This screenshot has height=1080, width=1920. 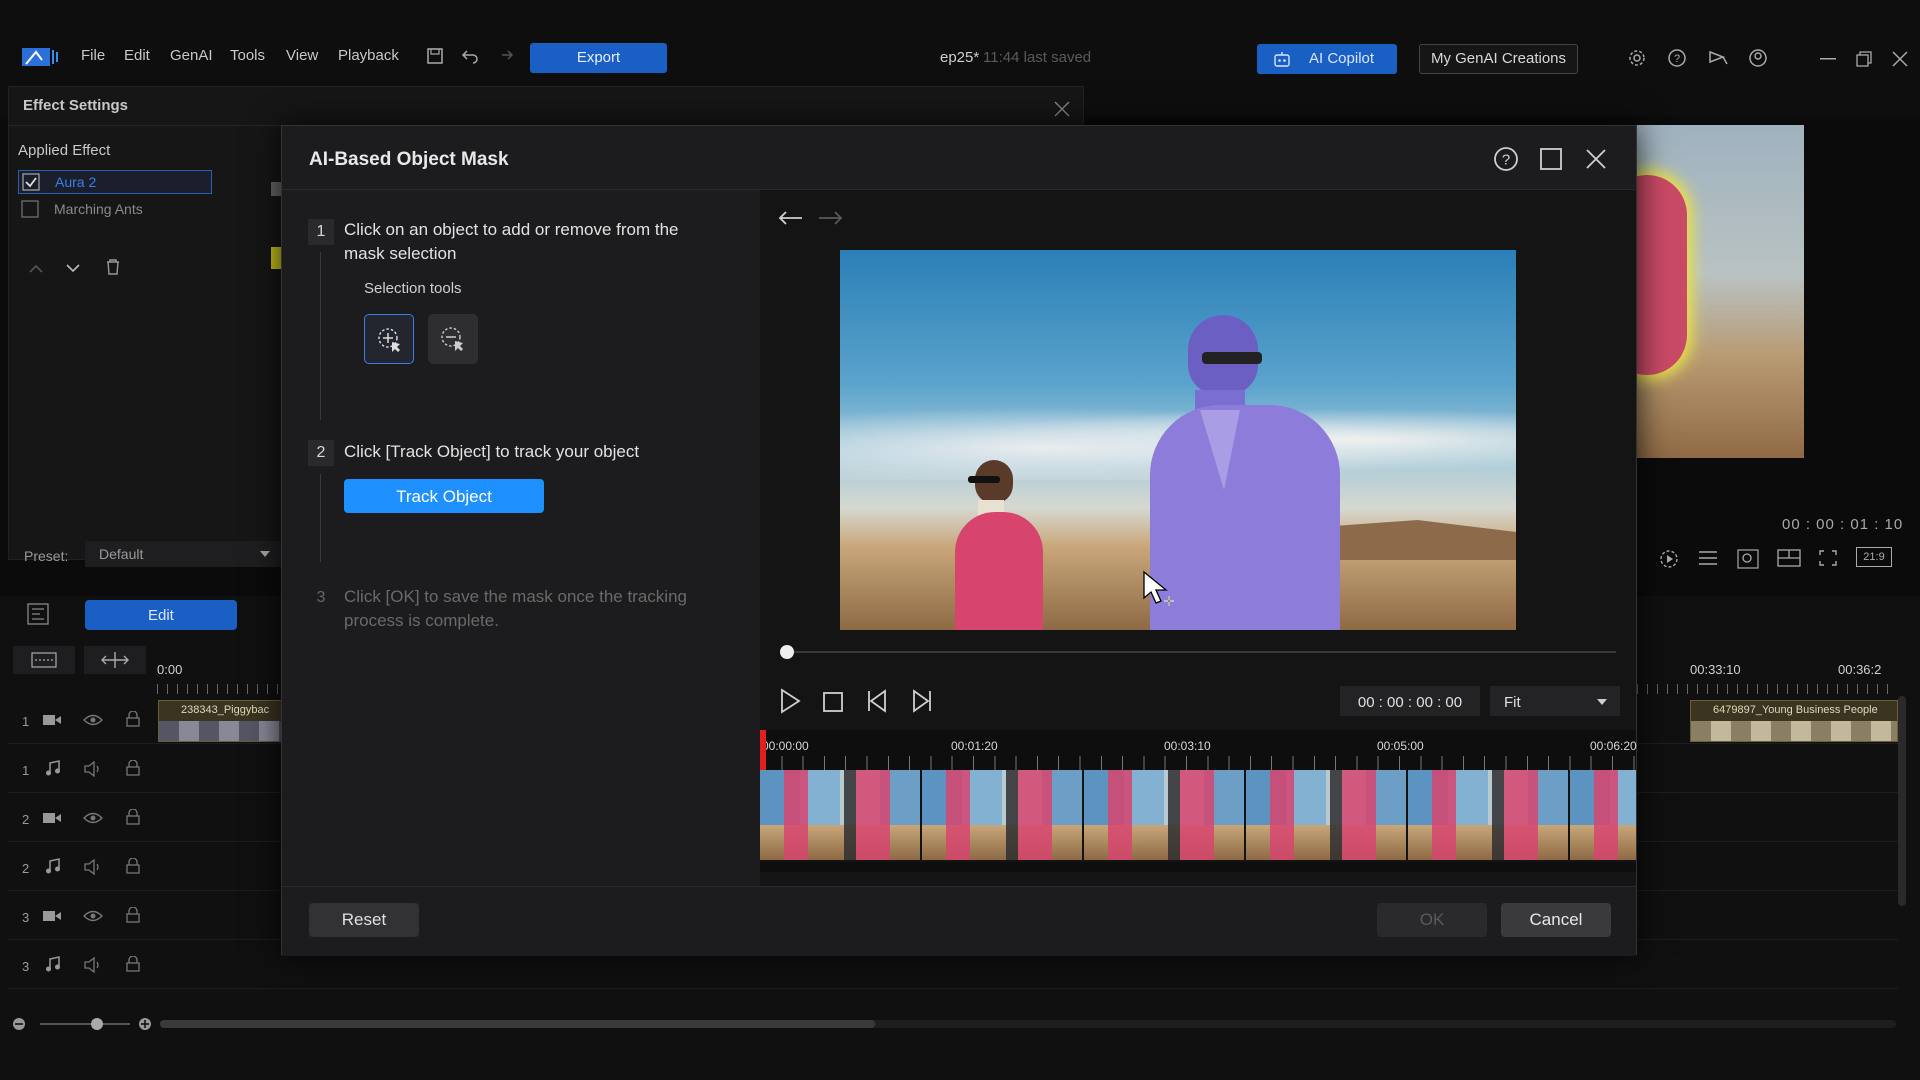 I want to click on delete-icon, so click(x=113, y=267).